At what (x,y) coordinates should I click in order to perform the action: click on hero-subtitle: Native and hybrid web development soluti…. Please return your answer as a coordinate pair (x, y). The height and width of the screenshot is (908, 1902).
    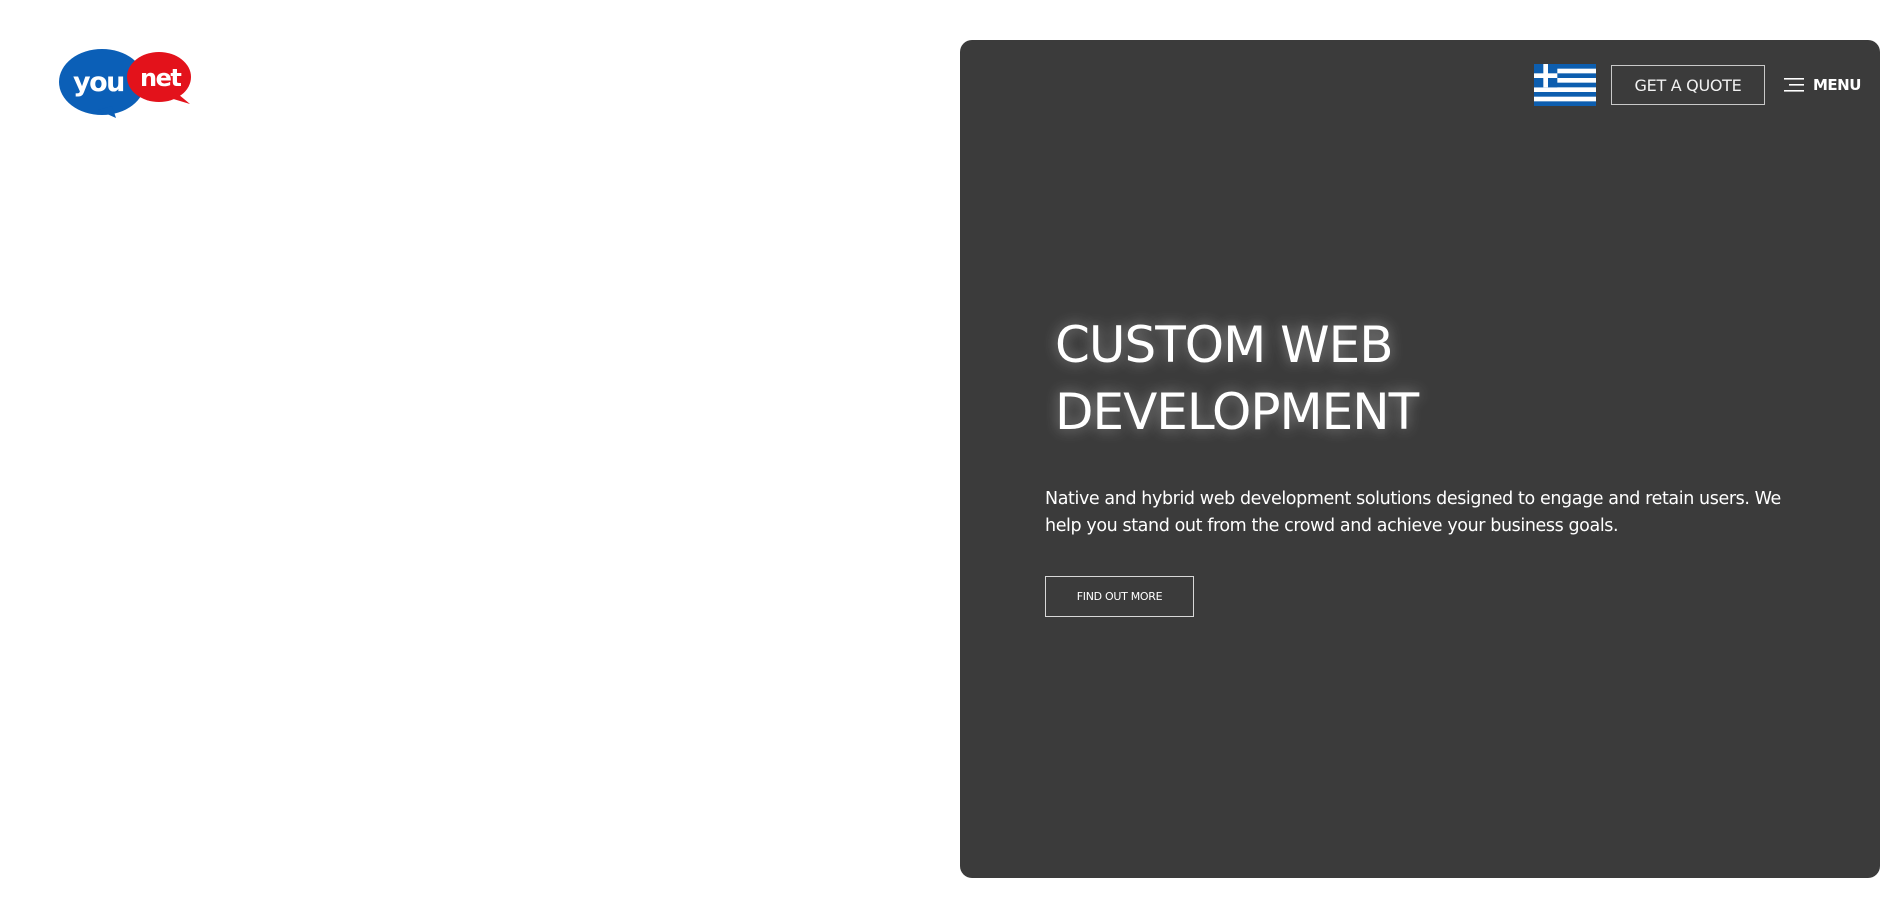
    Looking at the image, I should click on (1415, 513).